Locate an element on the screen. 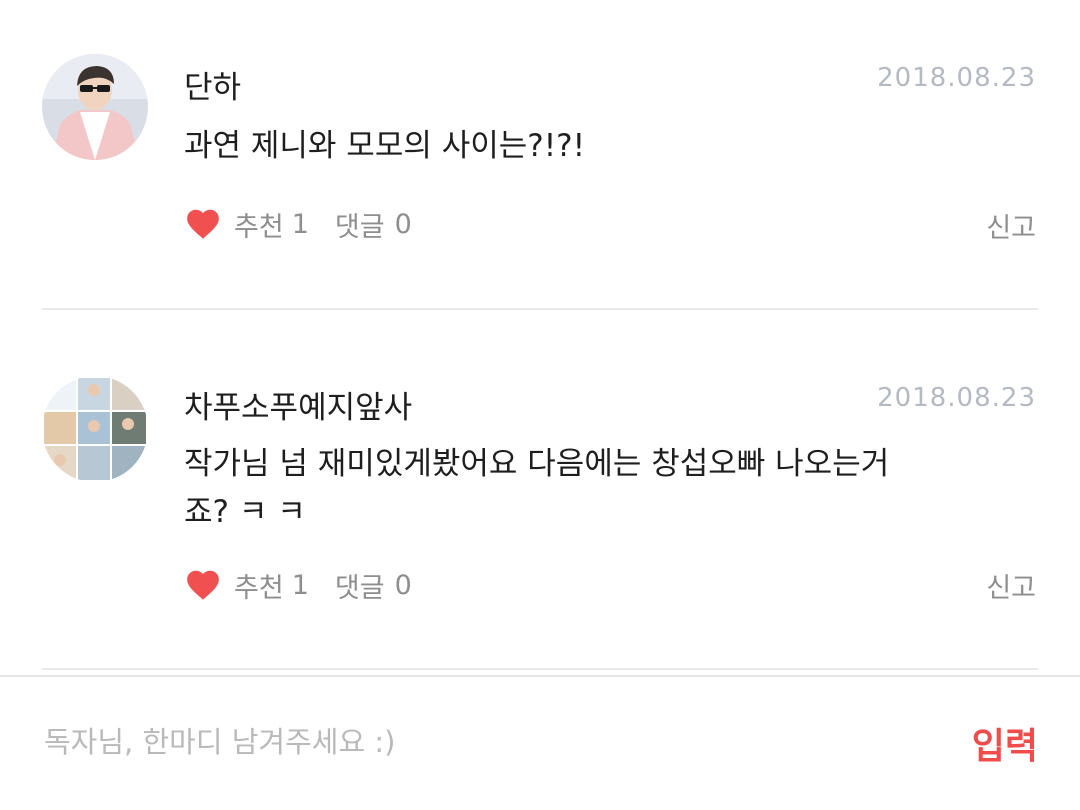  photo-collage-icon is located at coordinates (95, 429).